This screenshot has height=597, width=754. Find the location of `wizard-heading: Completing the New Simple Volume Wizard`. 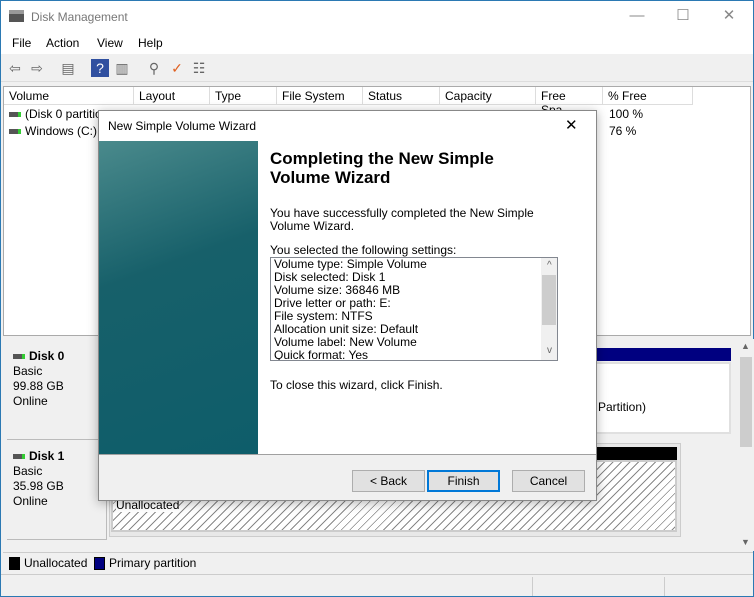

wizard-heading: Completing the New Simple Volume Wizard is located at coordinates (382, 168).